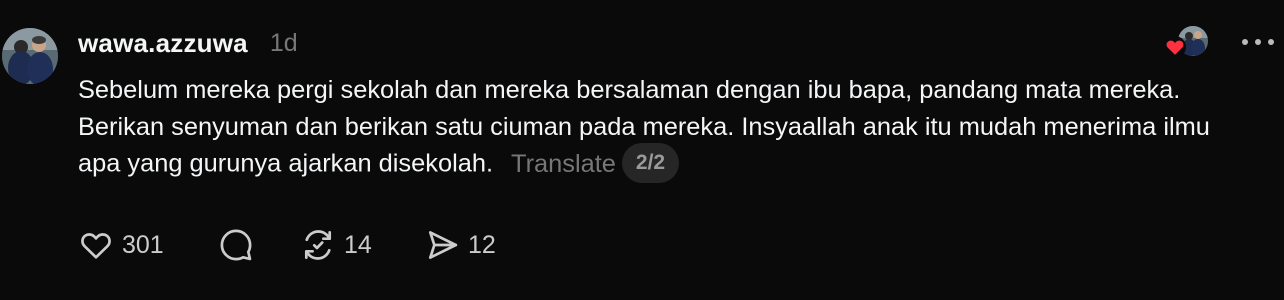  What do you see at coordinates (460, 245) in the screenshot?
I see `share-button: 12` at bounding box center [460, 245].